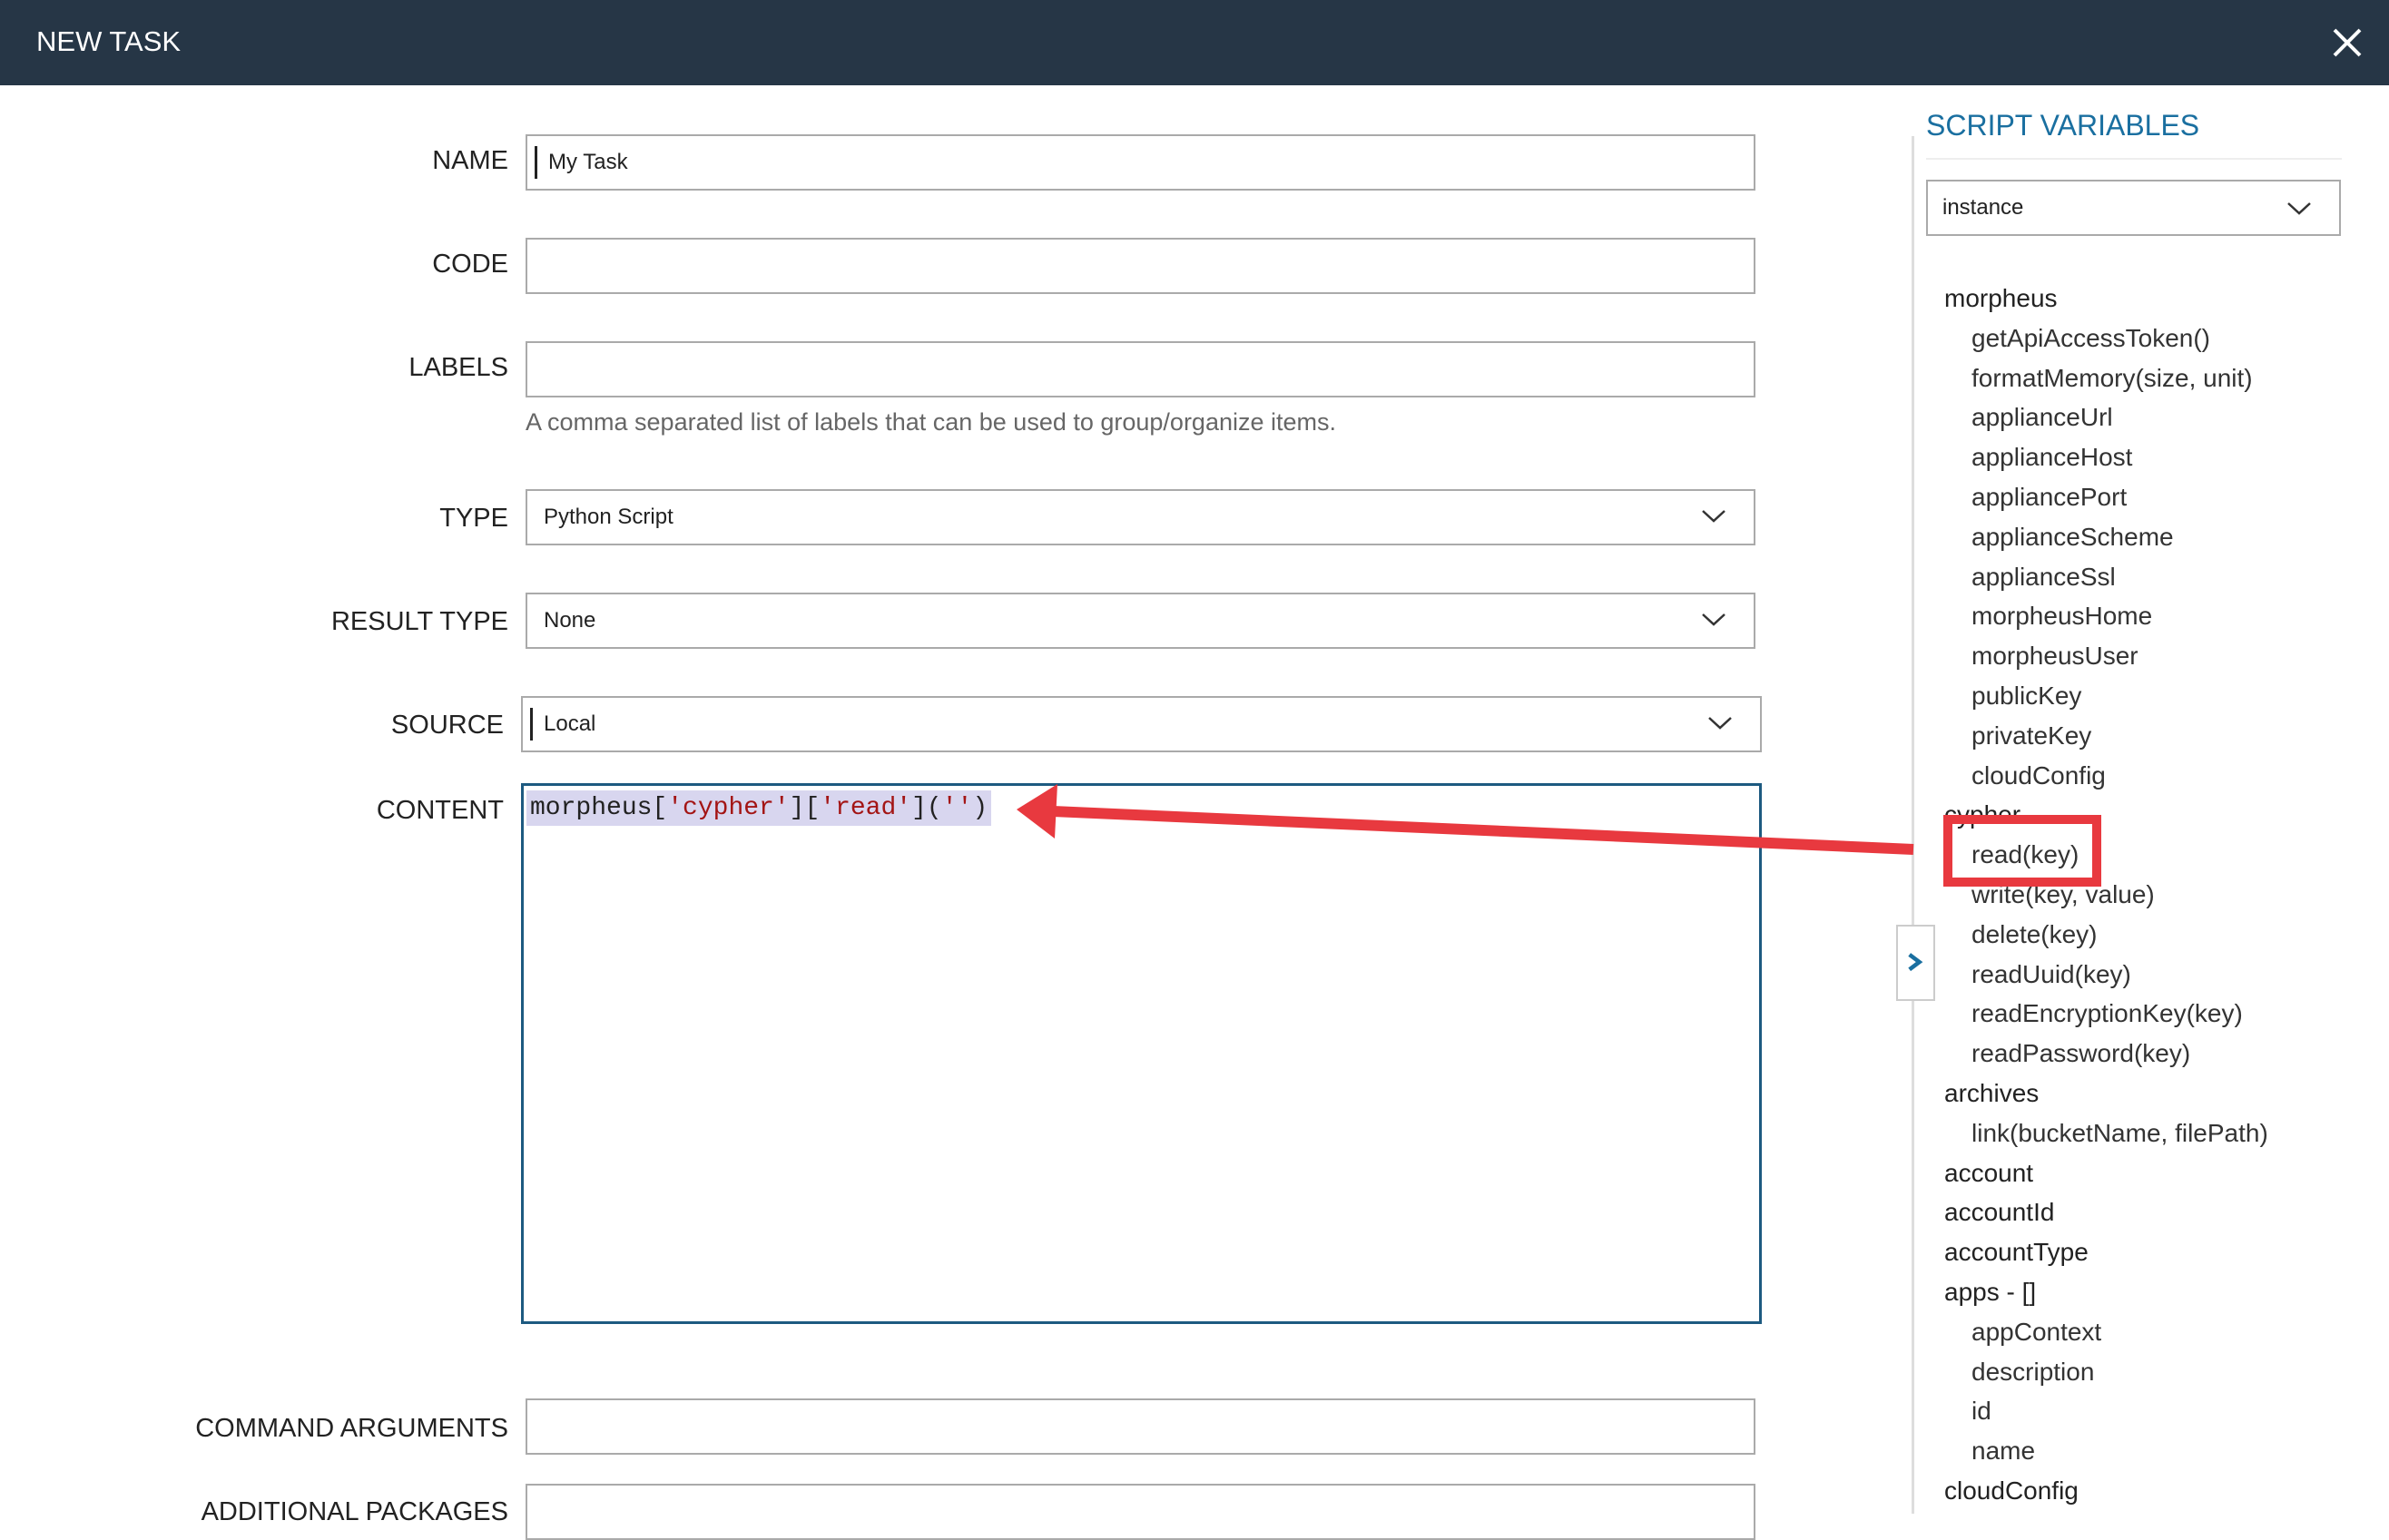 This screenshot has width=2389, height=1540. Describe the element at coordinates (1140, 162) in the screenshot. I see `name-input: My Task` at that location.